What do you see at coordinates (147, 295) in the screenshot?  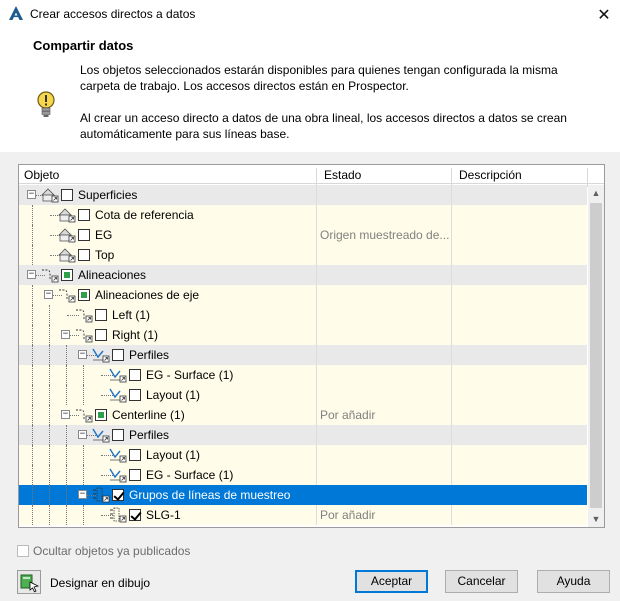 I see `row-name: Alineaciones de eje` at bounding box center [147, 295].